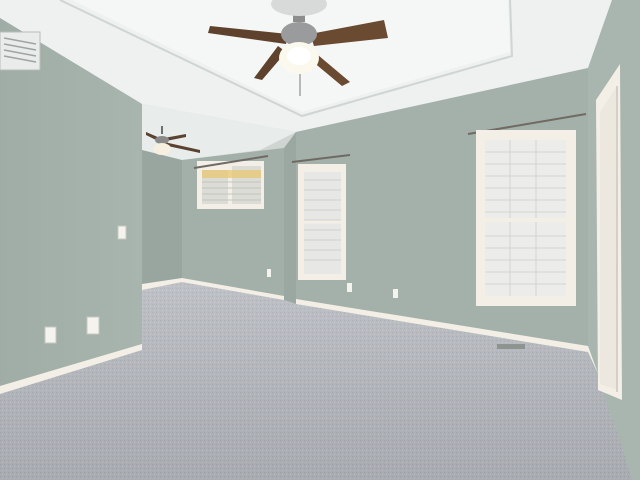 The height and width of the screenshot is (480, 640). I want to click on partition-wall-edge, so click(290, 218).